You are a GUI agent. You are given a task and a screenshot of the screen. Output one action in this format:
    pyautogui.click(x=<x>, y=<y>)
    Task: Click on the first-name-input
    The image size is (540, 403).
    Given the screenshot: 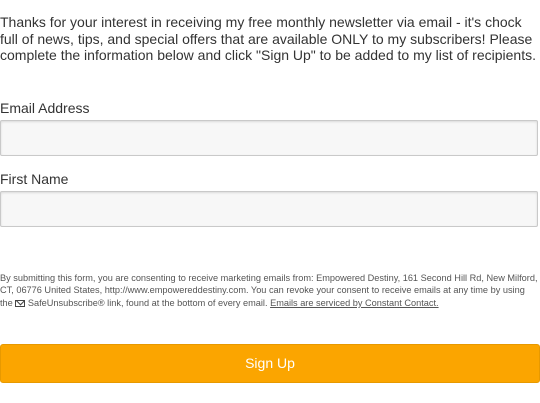 What is the action you would take?
    pyautogui.click(x=269, y=209)
    